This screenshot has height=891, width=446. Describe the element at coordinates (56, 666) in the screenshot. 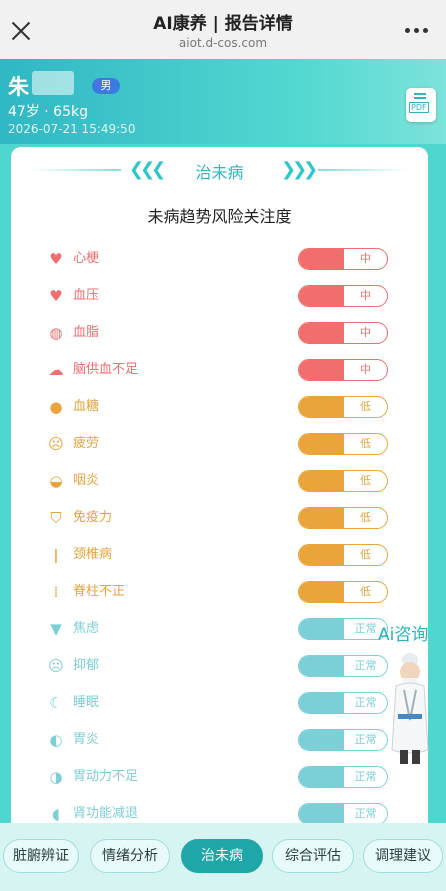

I see `sad-face-icon: ☹` at that location.